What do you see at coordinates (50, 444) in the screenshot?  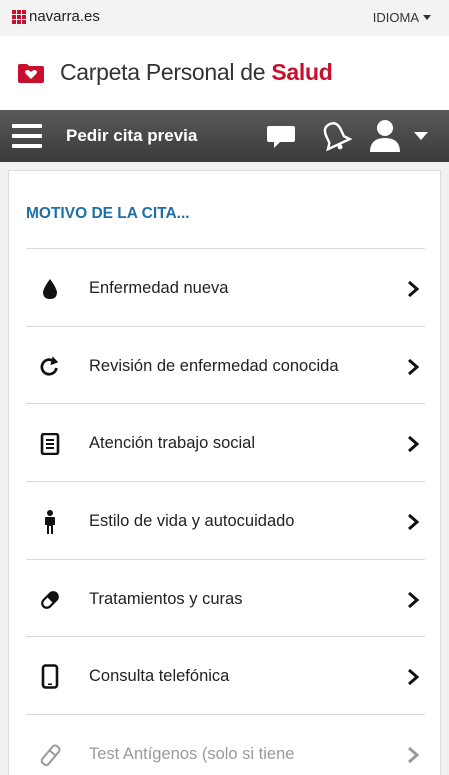 I see `document-icon` at bounding box center [50, 444].